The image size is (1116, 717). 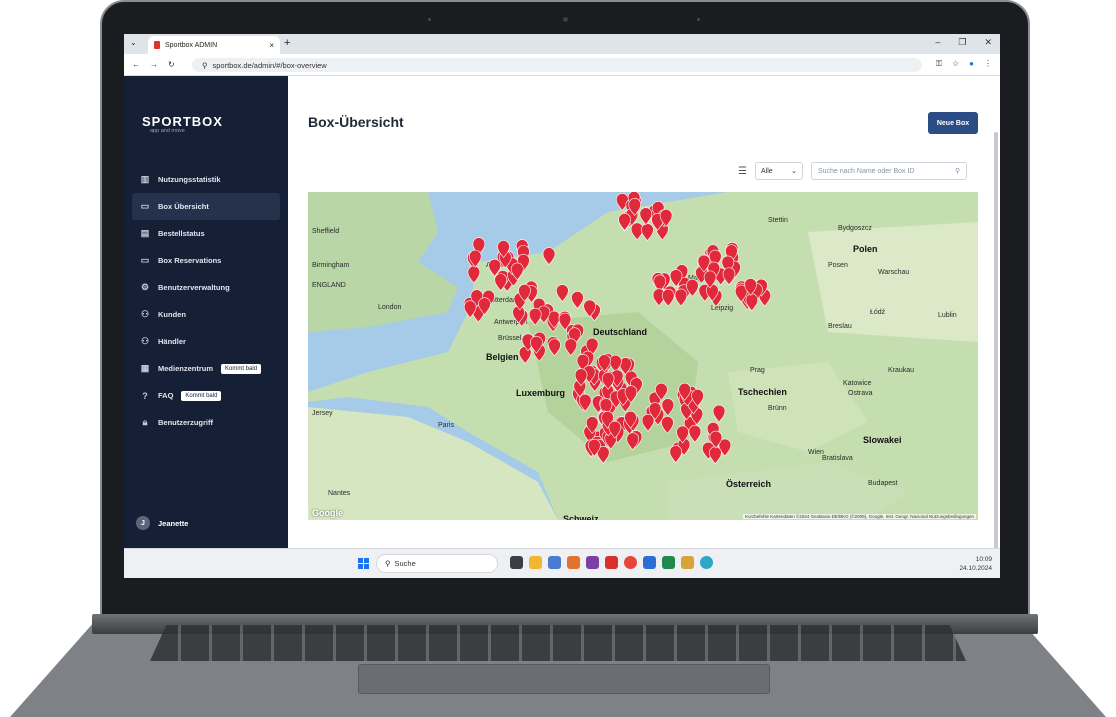 I want to click on scrollbar, so click(x=996, y=342).